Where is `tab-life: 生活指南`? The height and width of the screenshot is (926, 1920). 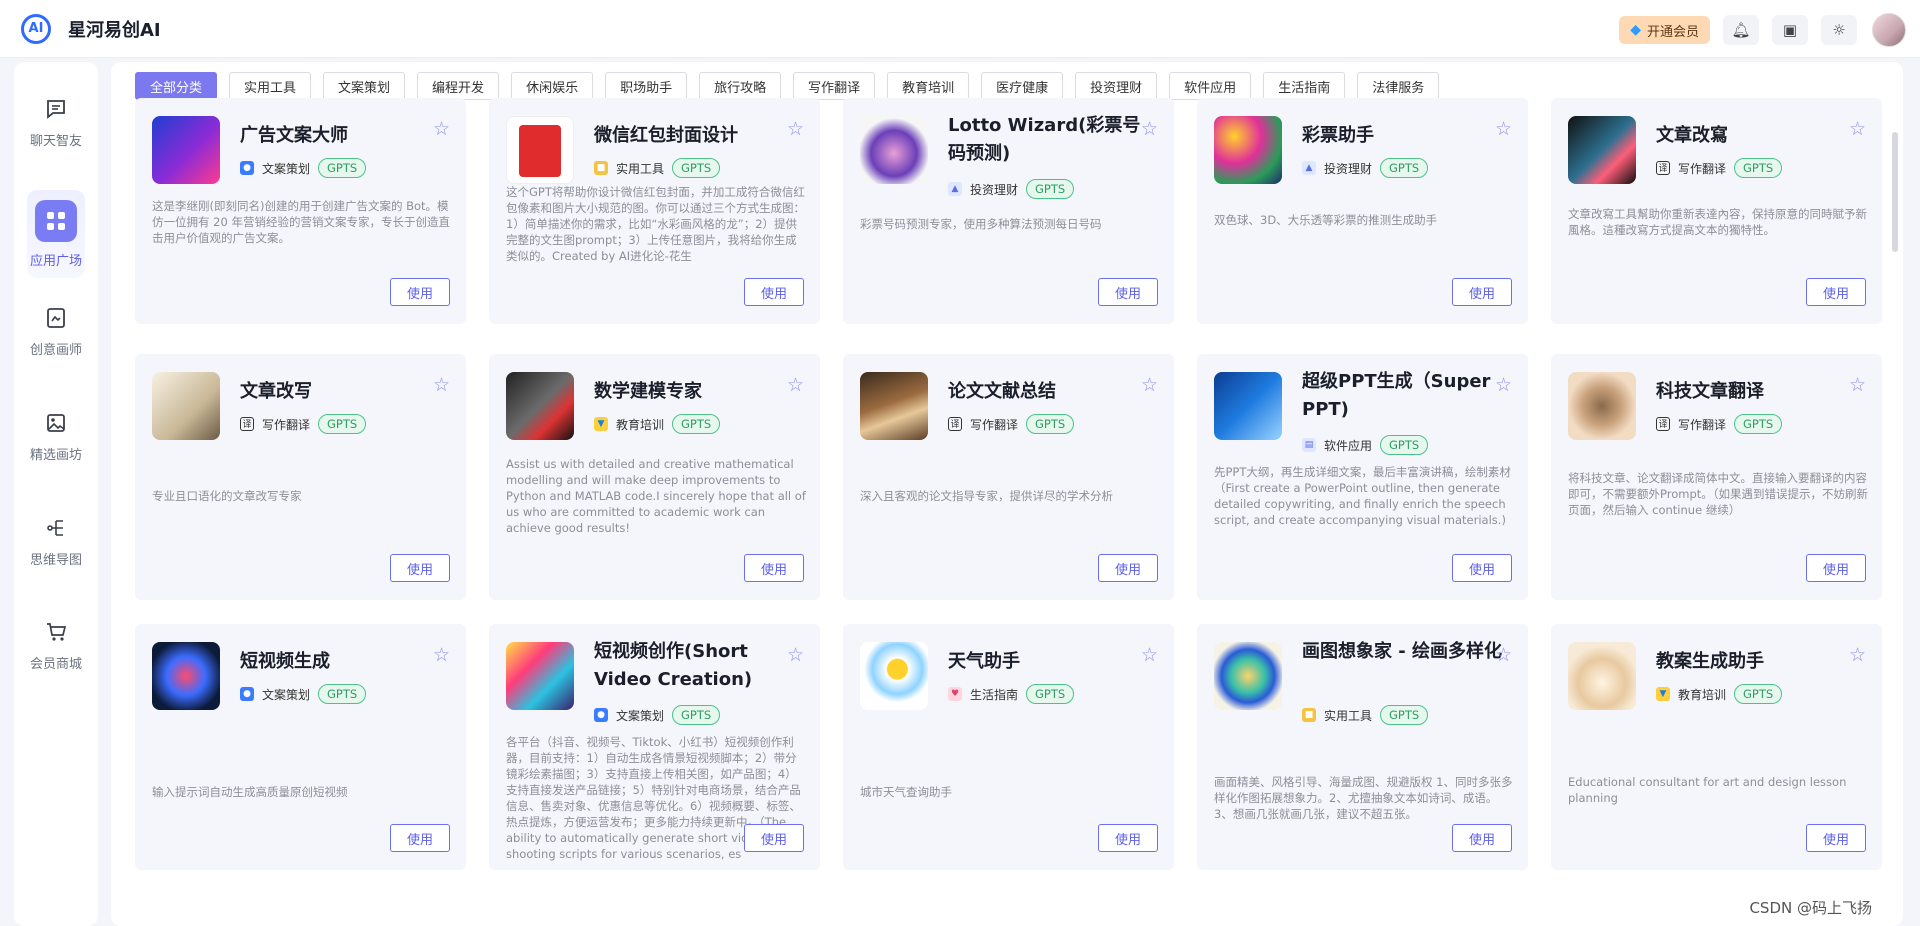 tab-life: 生活指南 is located at coordinates (1304, 86).